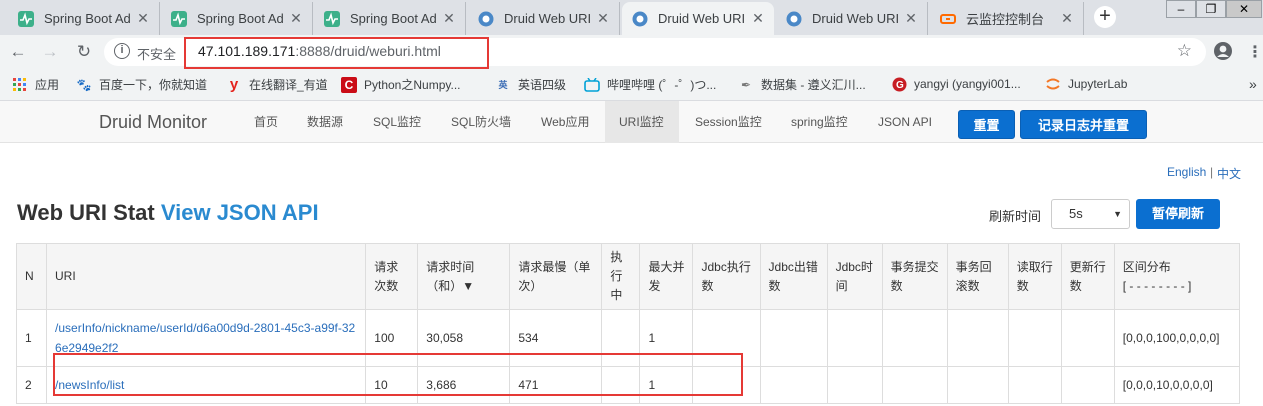 This screenshot has width=1263, height=406. Describe the element at coordinates (18, 52) in the screenshot. I see `back-button: ←` at that location.